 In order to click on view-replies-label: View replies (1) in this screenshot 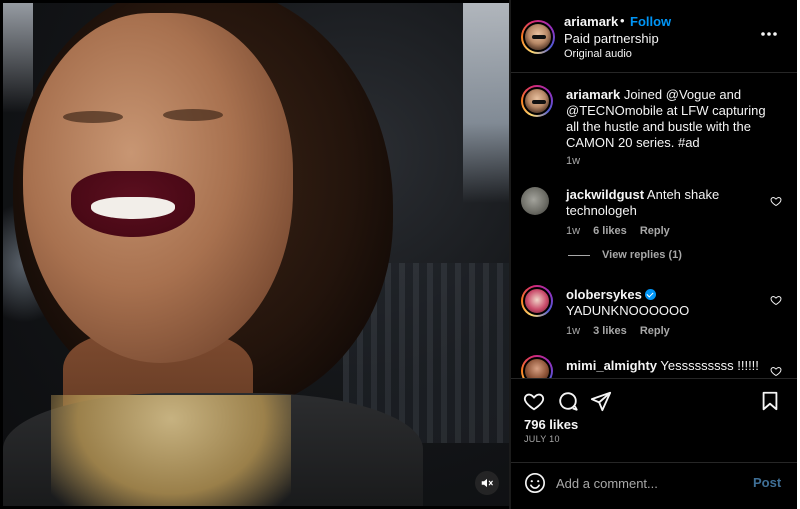, I will do `click(642, 255)`.